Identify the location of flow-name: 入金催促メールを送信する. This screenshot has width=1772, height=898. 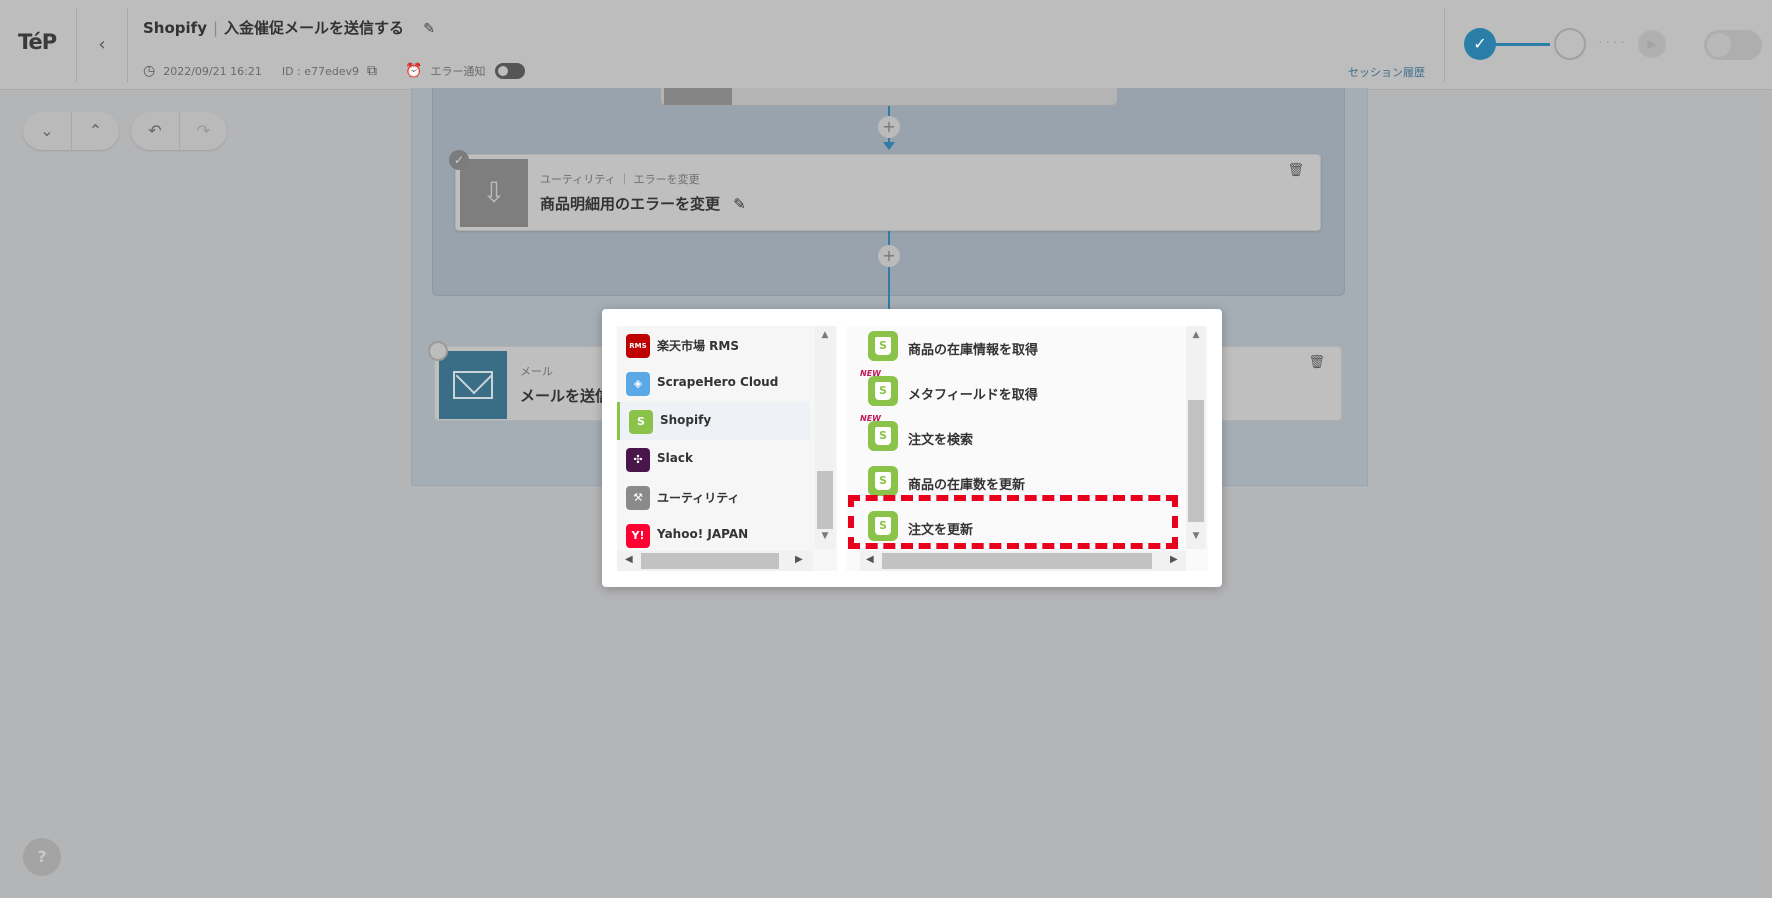
(314, 28).